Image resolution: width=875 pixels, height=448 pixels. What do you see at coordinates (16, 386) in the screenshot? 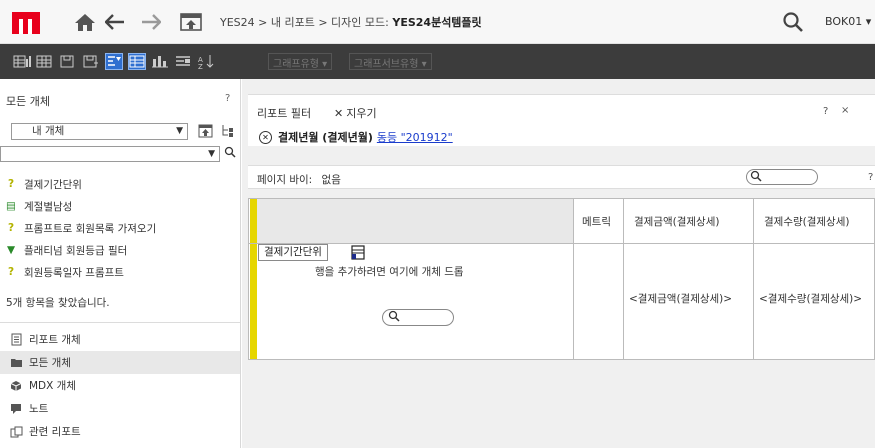
I see `cube-icon` at bounding box center [16, 386].